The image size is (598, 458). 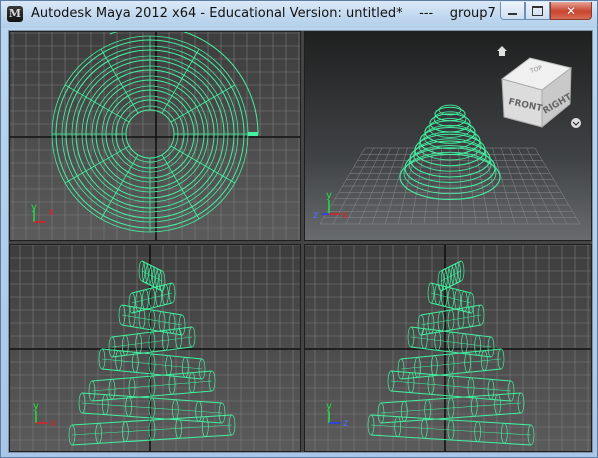 I want to click on close-icon: ✕, so click(x=571, y=10).